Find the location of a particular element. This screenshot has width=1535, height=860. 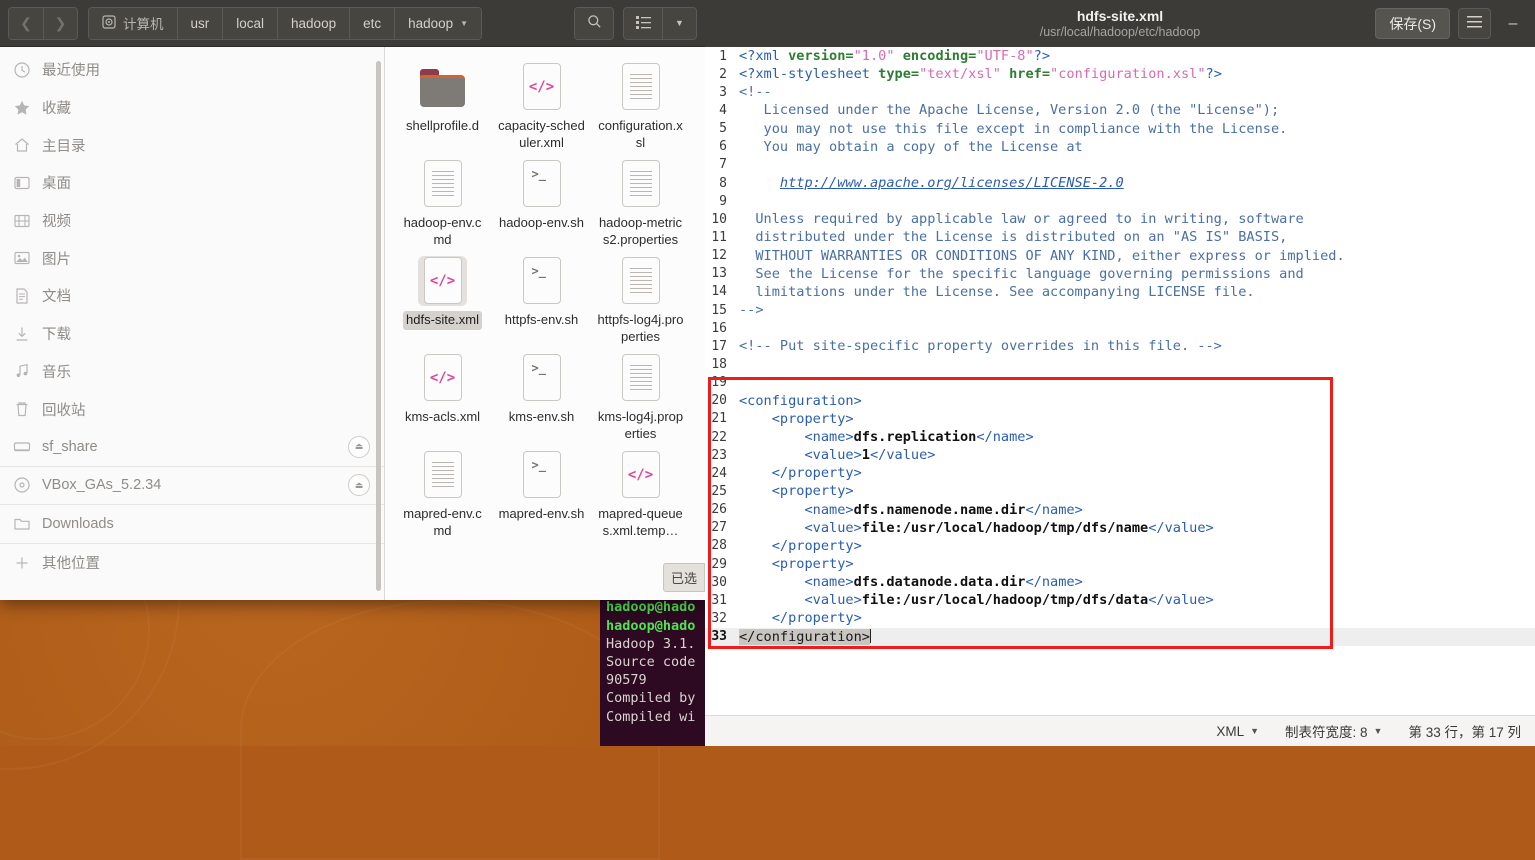

star-icon is located at coordinates (22, 108).